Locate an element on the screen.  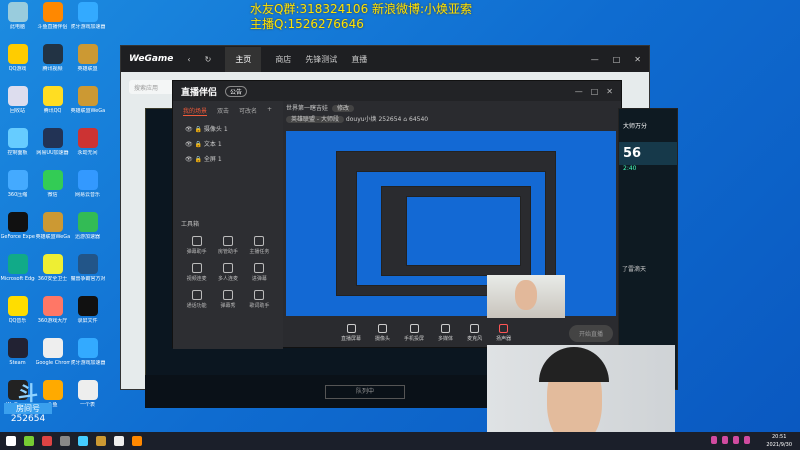
source-item: 👁 🔒 文本 1 is located at coordinates (228, 143).